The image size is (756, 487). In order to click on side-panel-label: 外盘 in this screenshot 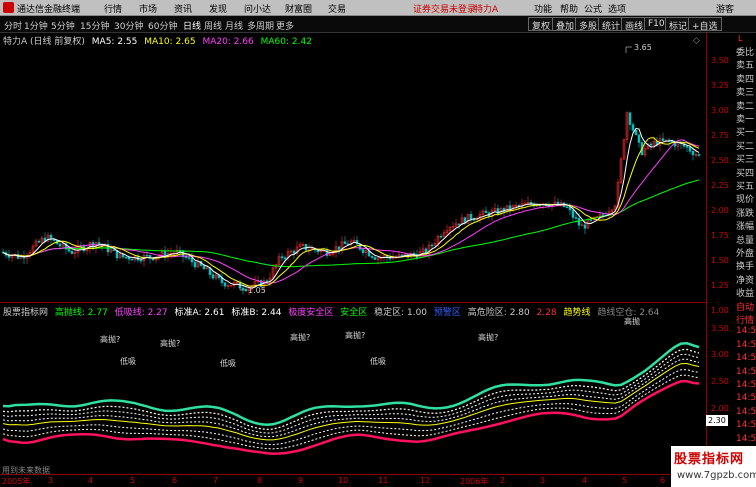, I will do `click(746, 252)`.